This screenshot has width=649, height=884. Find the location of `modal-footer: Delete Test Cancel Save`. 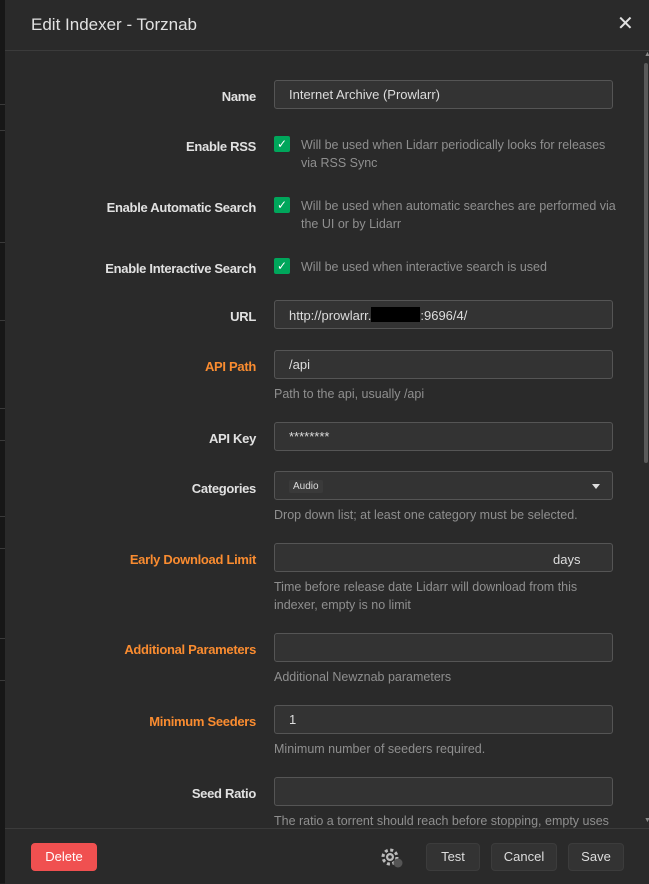

modal-footer: Delete Test Cancel Save is located at coordinates (327, 856).